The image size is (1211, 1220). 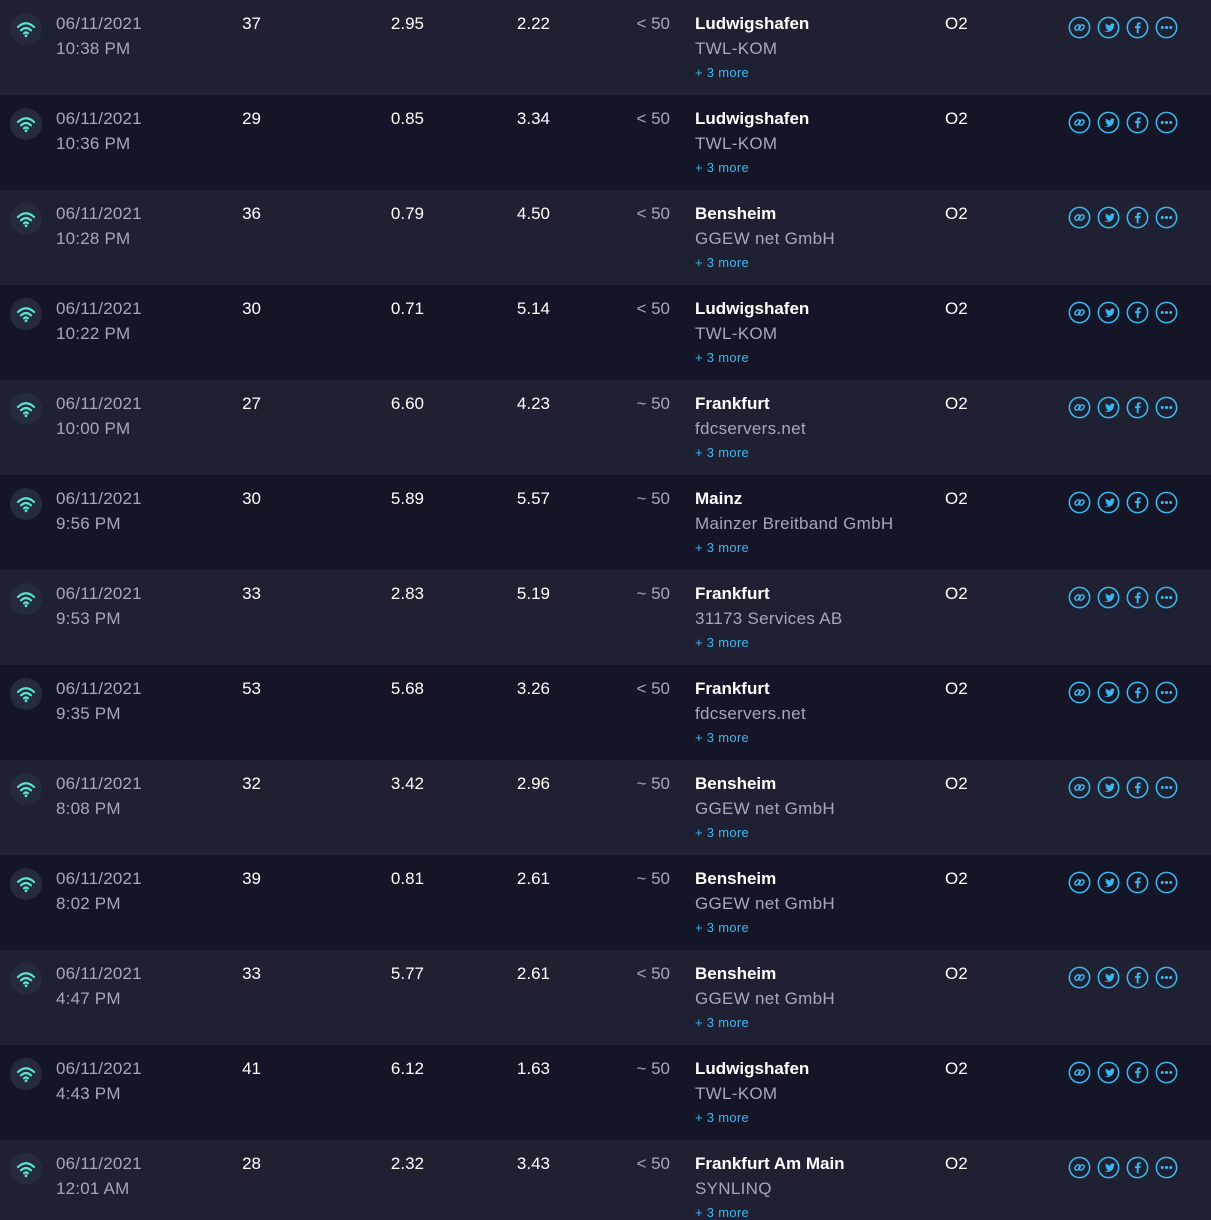 What do you see at coordinates (750, 713) in the screenshot?
I see `server-isp: fdcservers.net` at bounding box center [750, 713].